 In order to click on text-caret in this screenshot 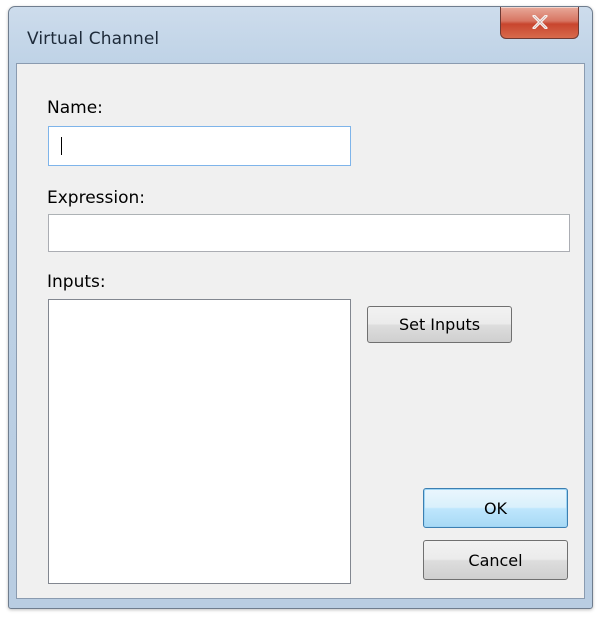, I will do `click(61, 146)`.